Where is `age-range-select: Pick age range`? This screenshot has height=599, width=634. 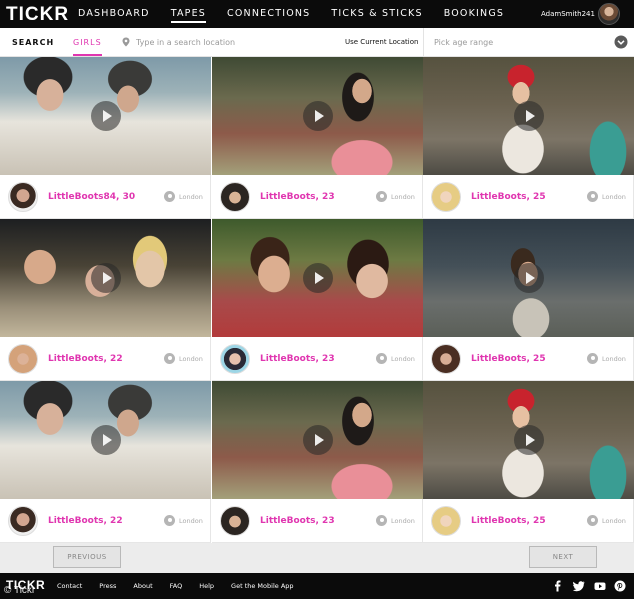 age-range-select: Pick age range is located at coordinates (528, 42).